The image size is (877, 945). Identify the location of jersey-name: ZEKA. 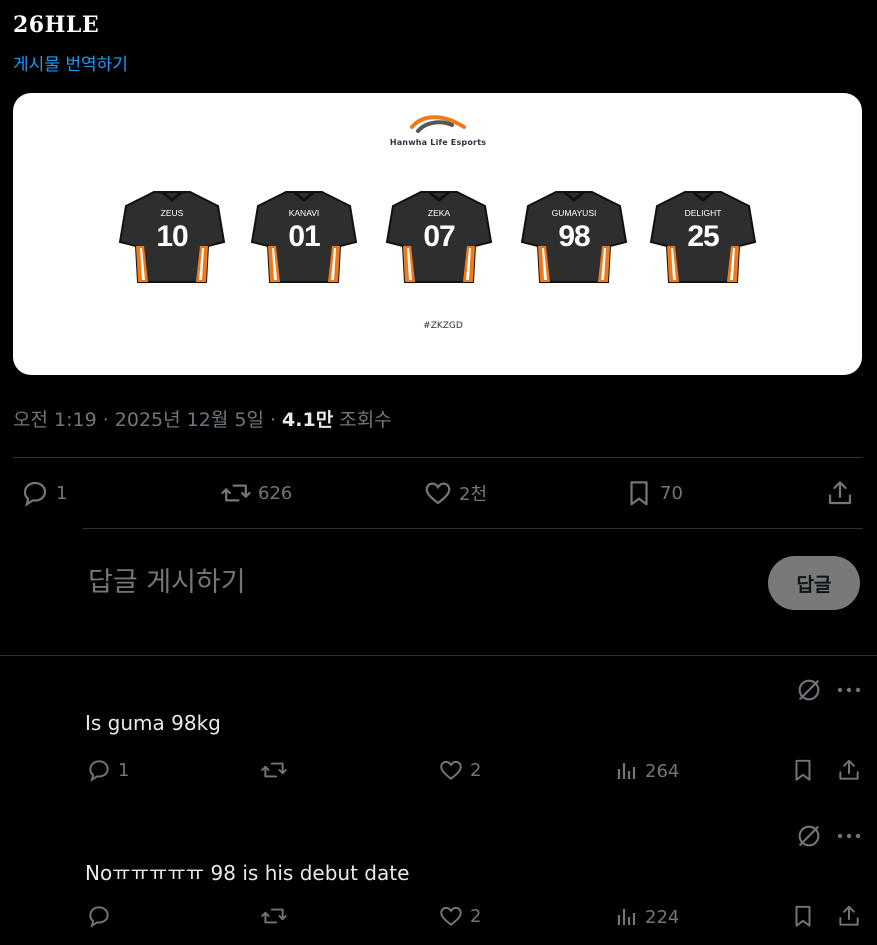
(439, 213).